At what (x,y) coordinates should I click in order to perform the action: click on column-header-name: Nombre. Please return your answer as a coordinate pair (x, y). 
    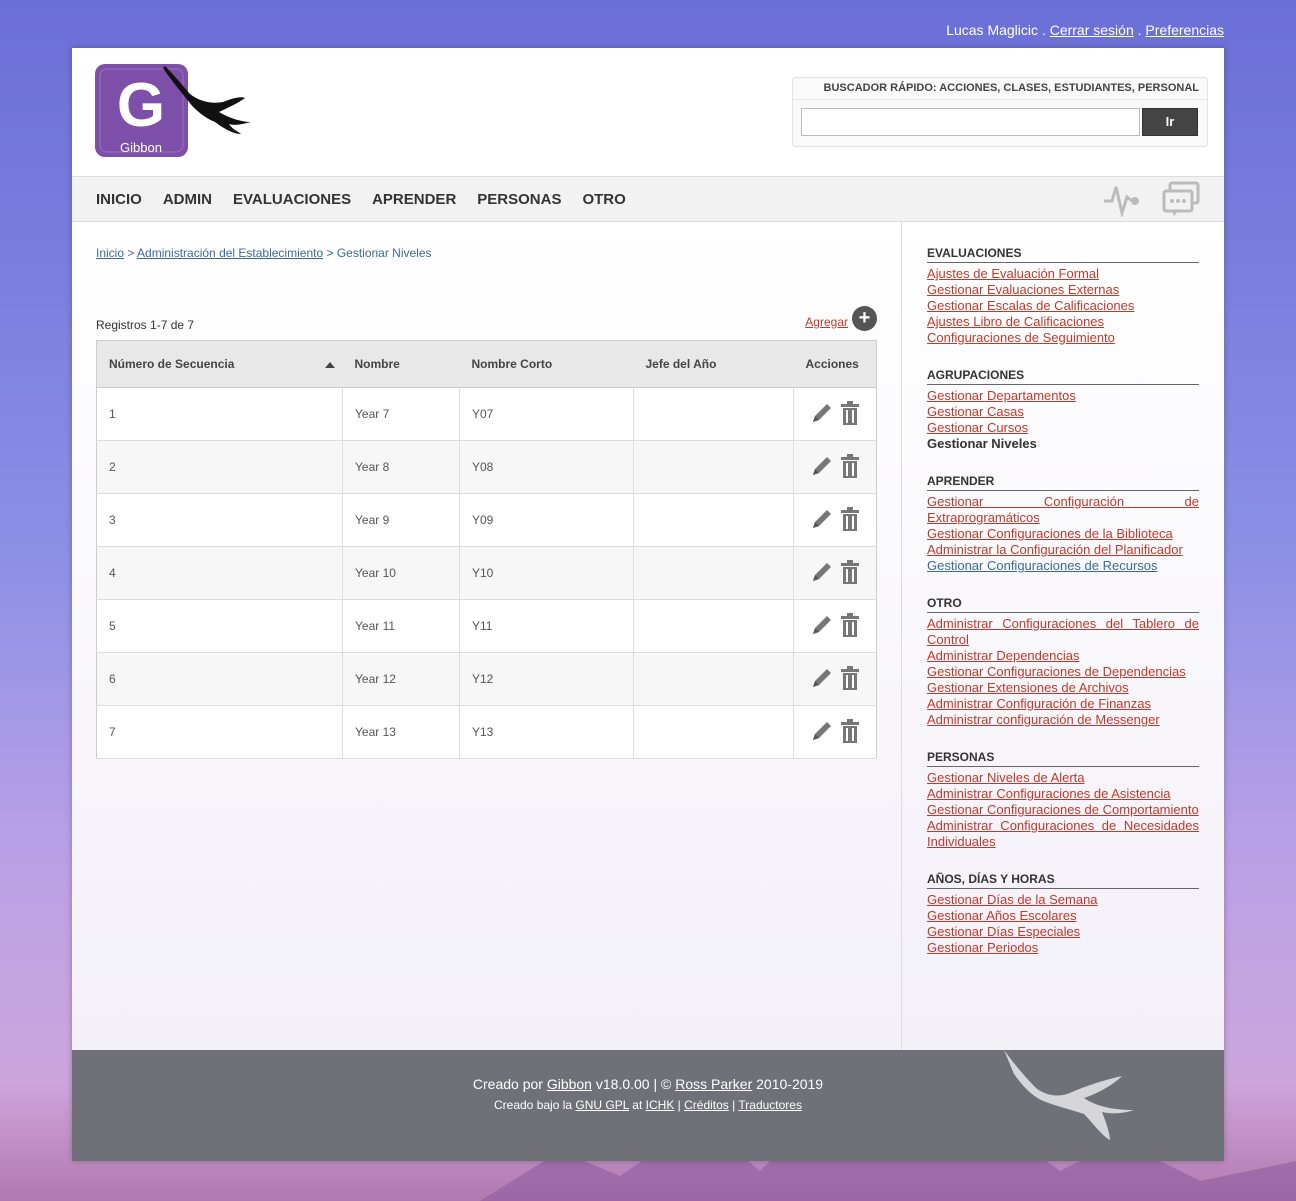
    Looking at the image, I should click on (401, 364).